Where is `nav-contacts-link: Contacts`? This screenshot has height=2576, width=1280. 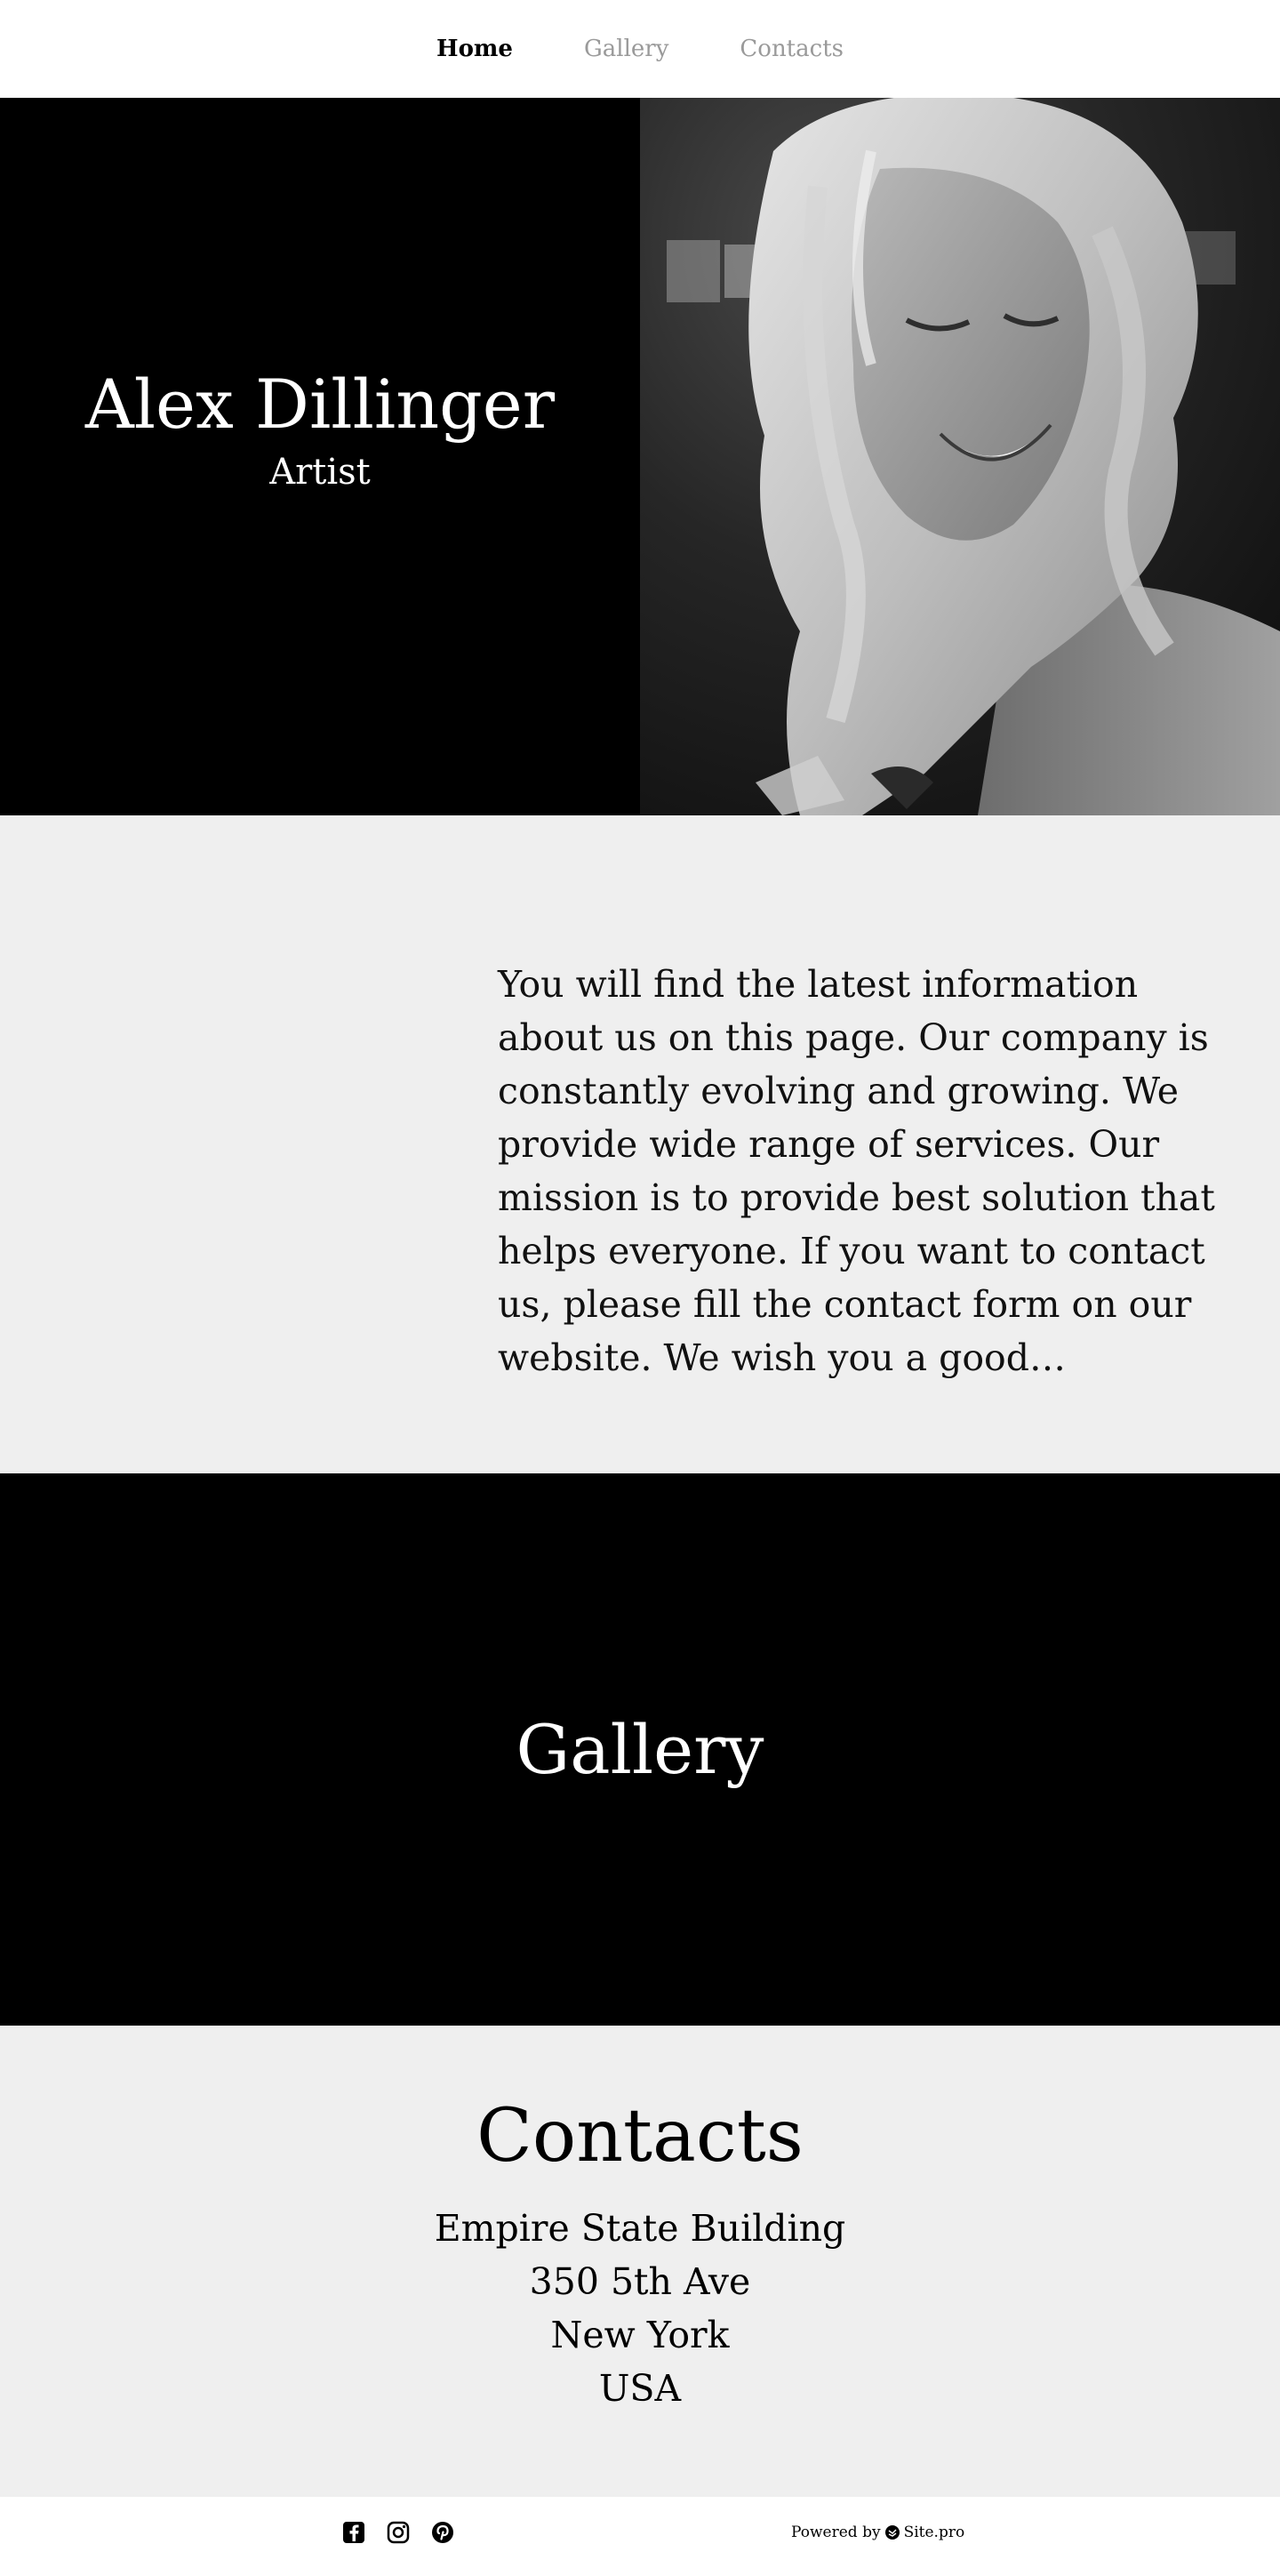 nav-contacts-link: Contacts is located at coordinates (792, 49).